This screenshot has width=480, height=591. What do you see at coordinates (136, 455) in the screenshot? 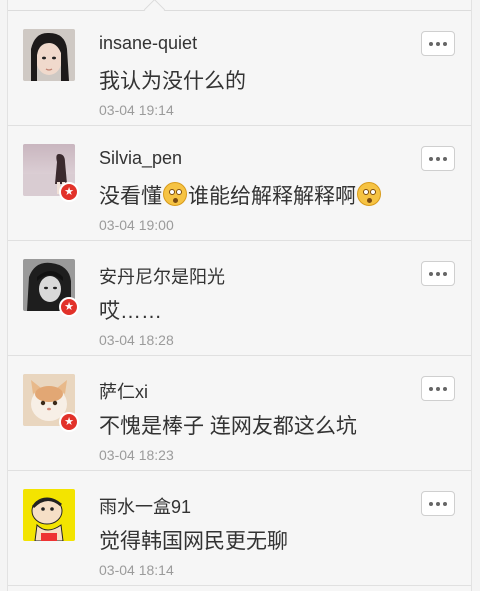
I see `timestamp: 03-04 18:23` at bounding box center [136, 455].